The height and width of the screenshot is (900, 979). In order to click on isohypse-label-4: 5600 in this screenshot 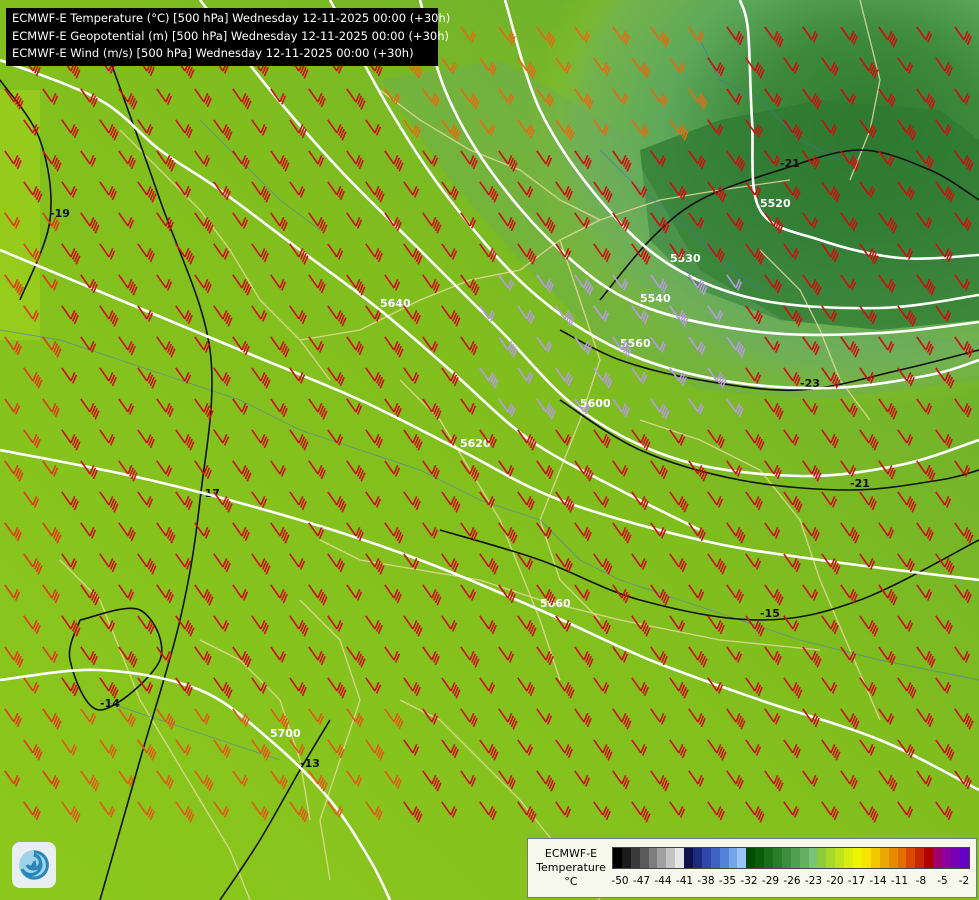, I will do `click(595, 403)`.